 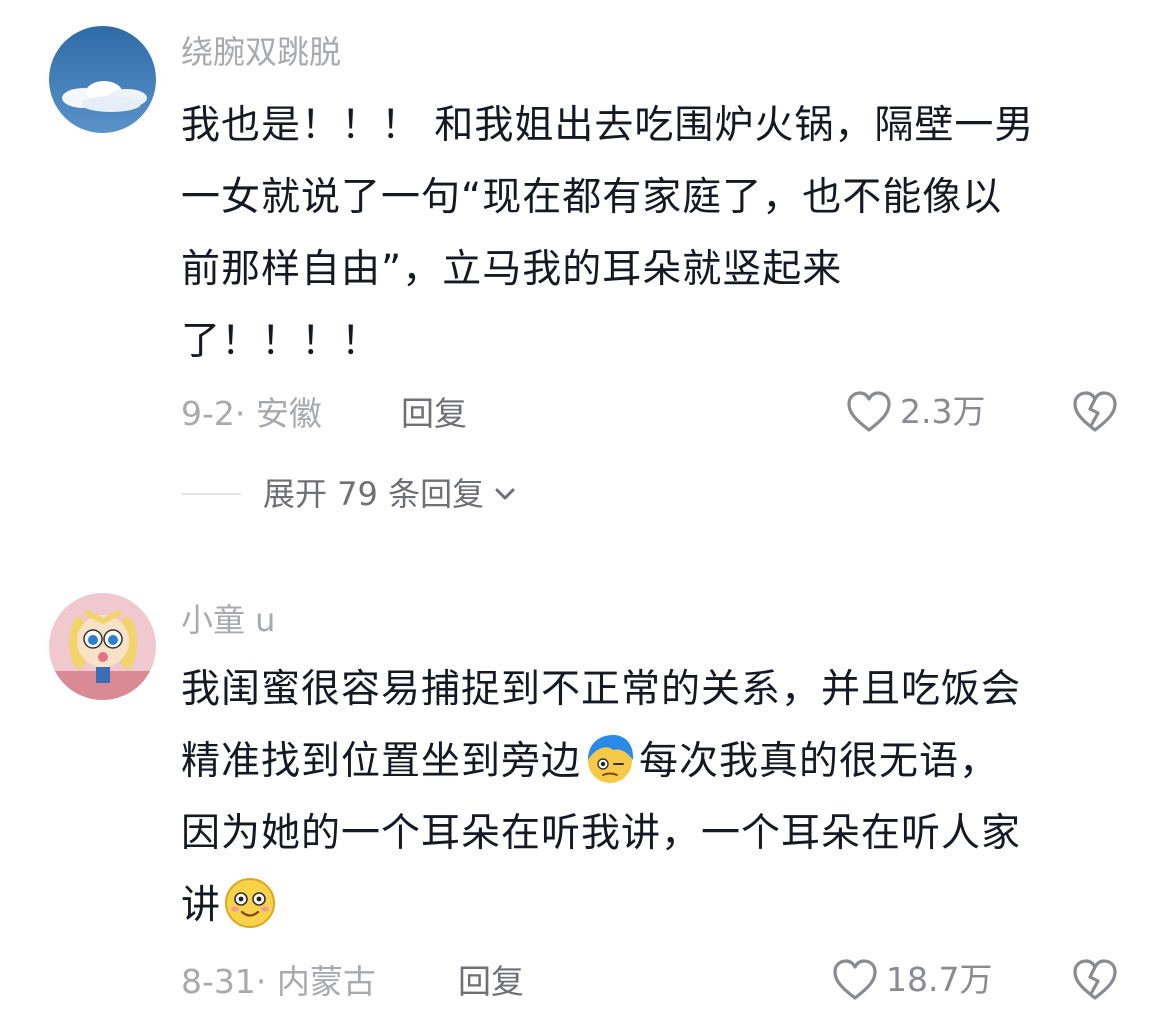 What do you see at coordinates (505, 494) in the screenshot?
I see `chevron-down-icon` at bounding box center [505, 494].